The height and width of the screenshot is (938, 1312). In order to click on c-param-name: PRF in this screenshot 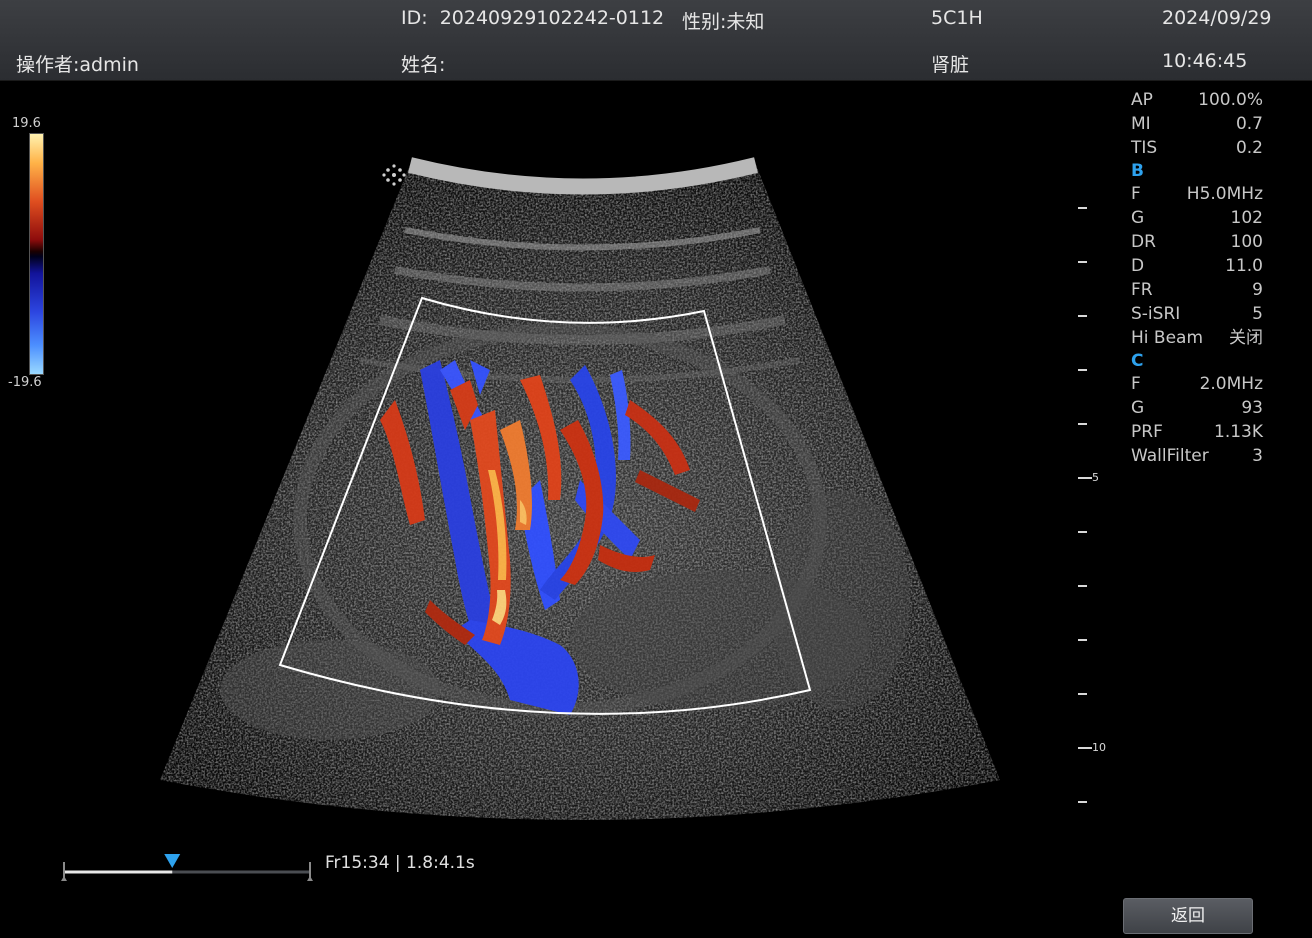, I will do `click(1147, 432)`.